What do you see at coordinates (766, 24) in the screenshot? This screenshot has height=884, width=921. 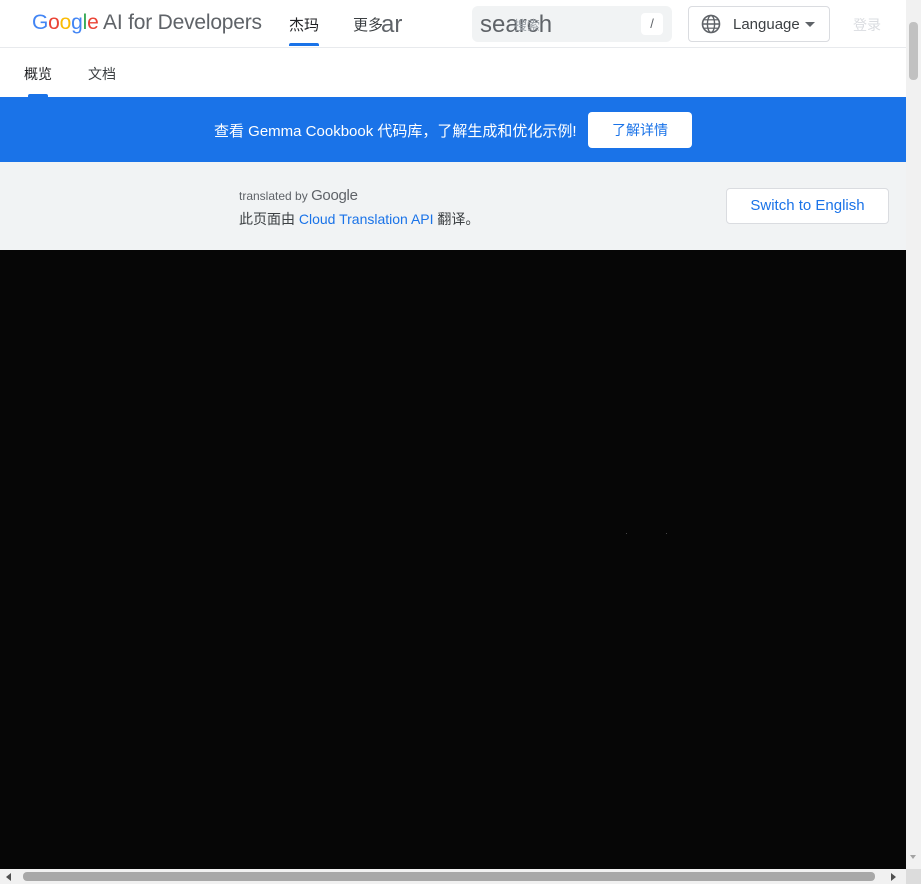 I see `language-label: Language` at bounding box center [766, 24].